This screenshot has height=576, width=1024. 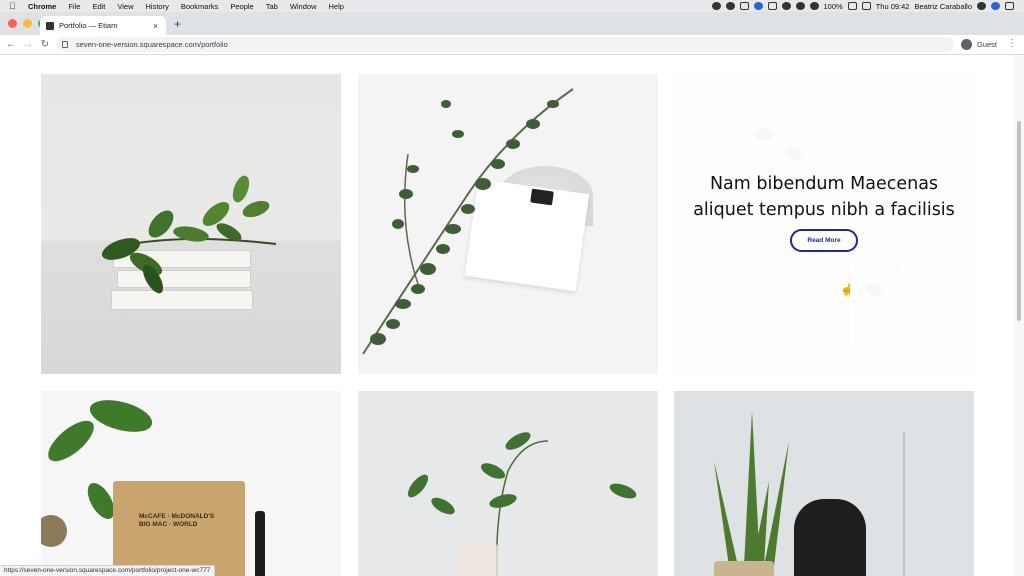 What do you see at coordinates (1009, 6) in the screenshot?
I see `control-center-icon` at bounding box center [1009, 6].